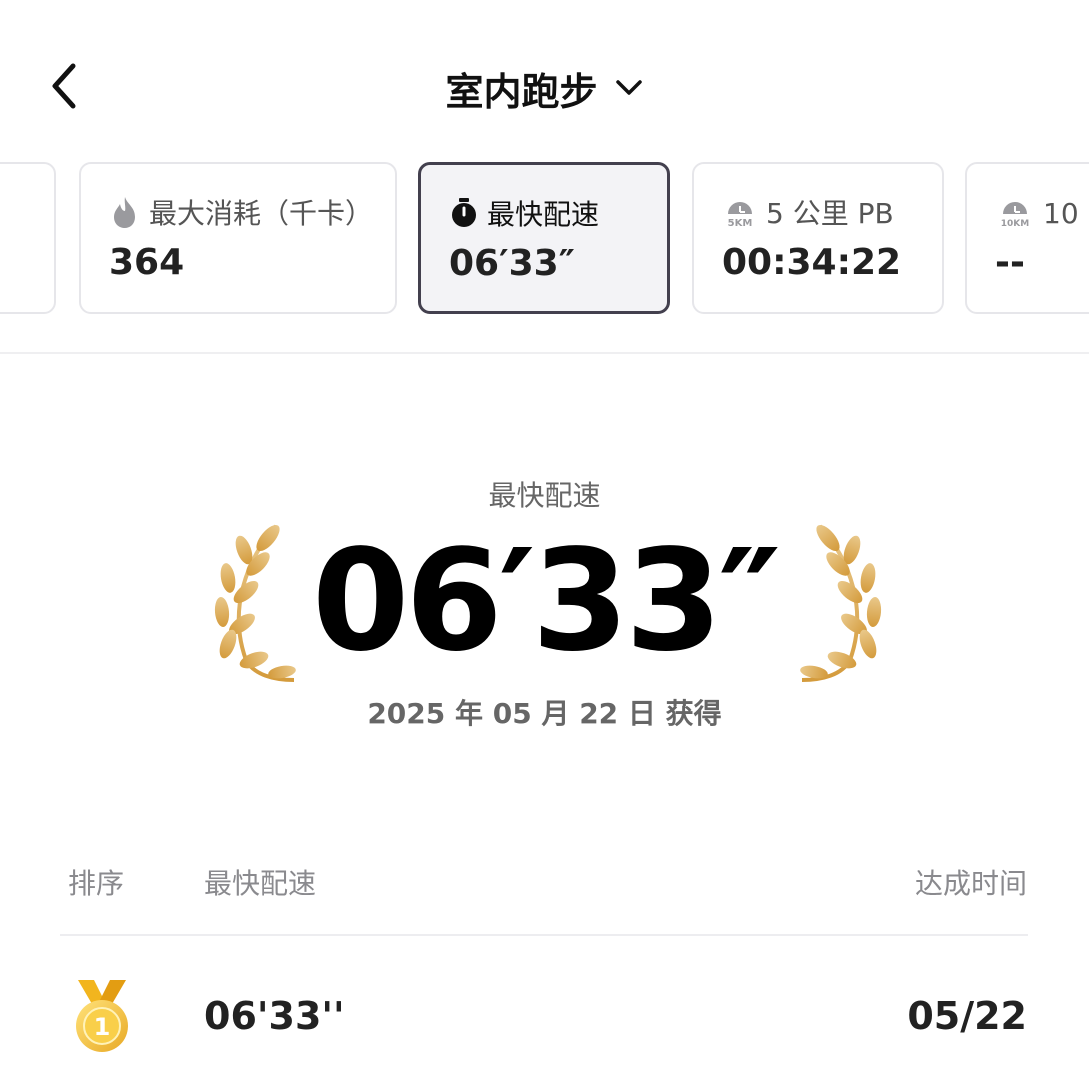 This screenshot has height=1080, width=1089. I want to click on clock-10km-icon: 10KM, so click(1015, 212).